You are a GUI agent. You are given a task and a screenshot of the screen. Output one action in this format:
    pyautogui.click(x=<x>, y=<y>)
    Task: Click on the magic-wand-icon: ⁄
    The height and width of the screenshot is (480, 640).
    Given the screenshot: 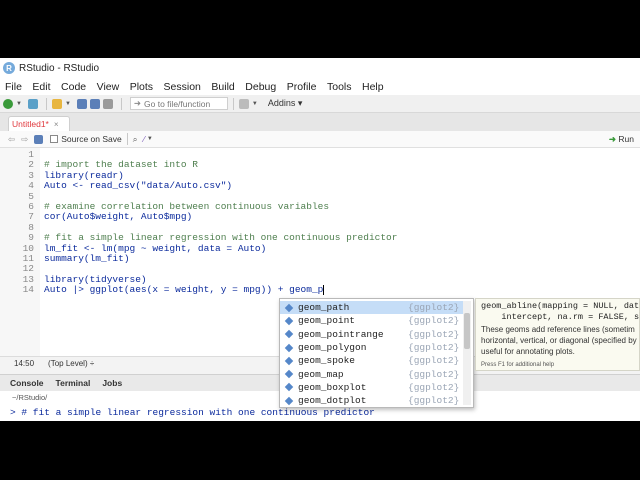 What is the action you would take?
    pyautogui.click(x=144, y=139)
    